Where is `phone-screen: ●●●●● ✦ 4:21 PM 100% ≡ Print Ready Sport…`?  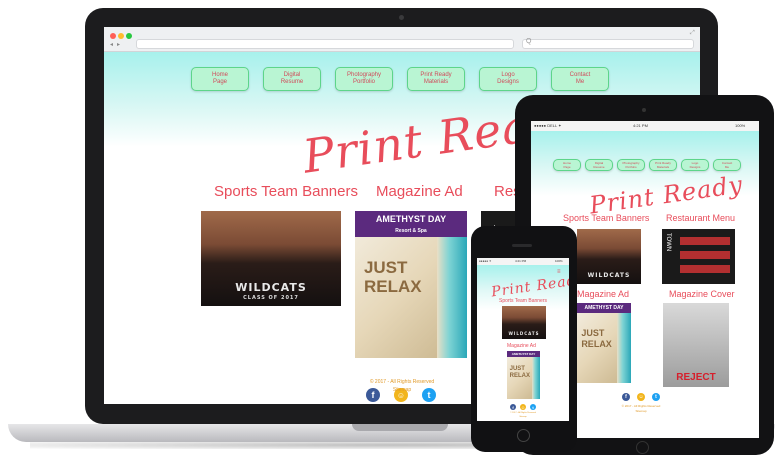 phone-screen: ●●●●● ✦ 4:21 PM 100% ≡ Print Ready Sport… is located at coordinates (523, 339).